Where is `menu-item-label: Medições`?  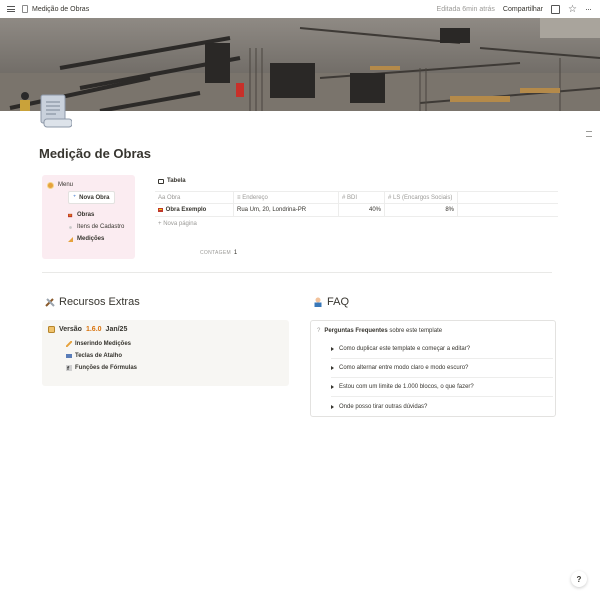 menu-item-label: Medições is located at coordinates (91, 239).